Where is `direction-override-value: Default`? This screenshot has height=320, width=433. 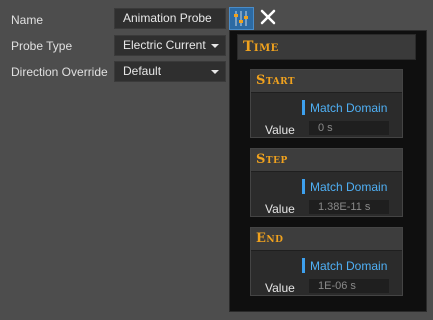 direction-override-value: Default is located at coordinates (142, 71).